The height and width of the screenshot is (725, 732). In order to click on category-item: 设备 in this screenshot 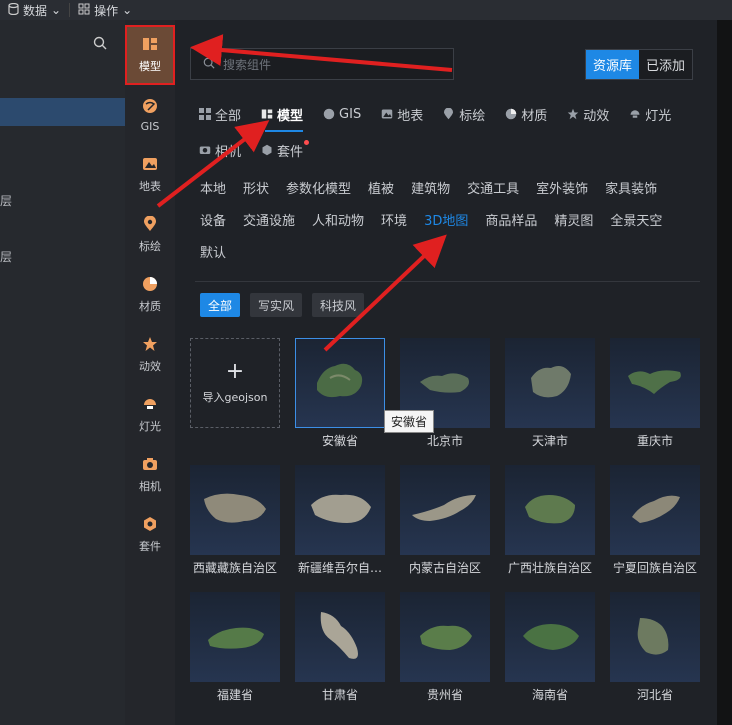, I will do `click(213, 222)`.